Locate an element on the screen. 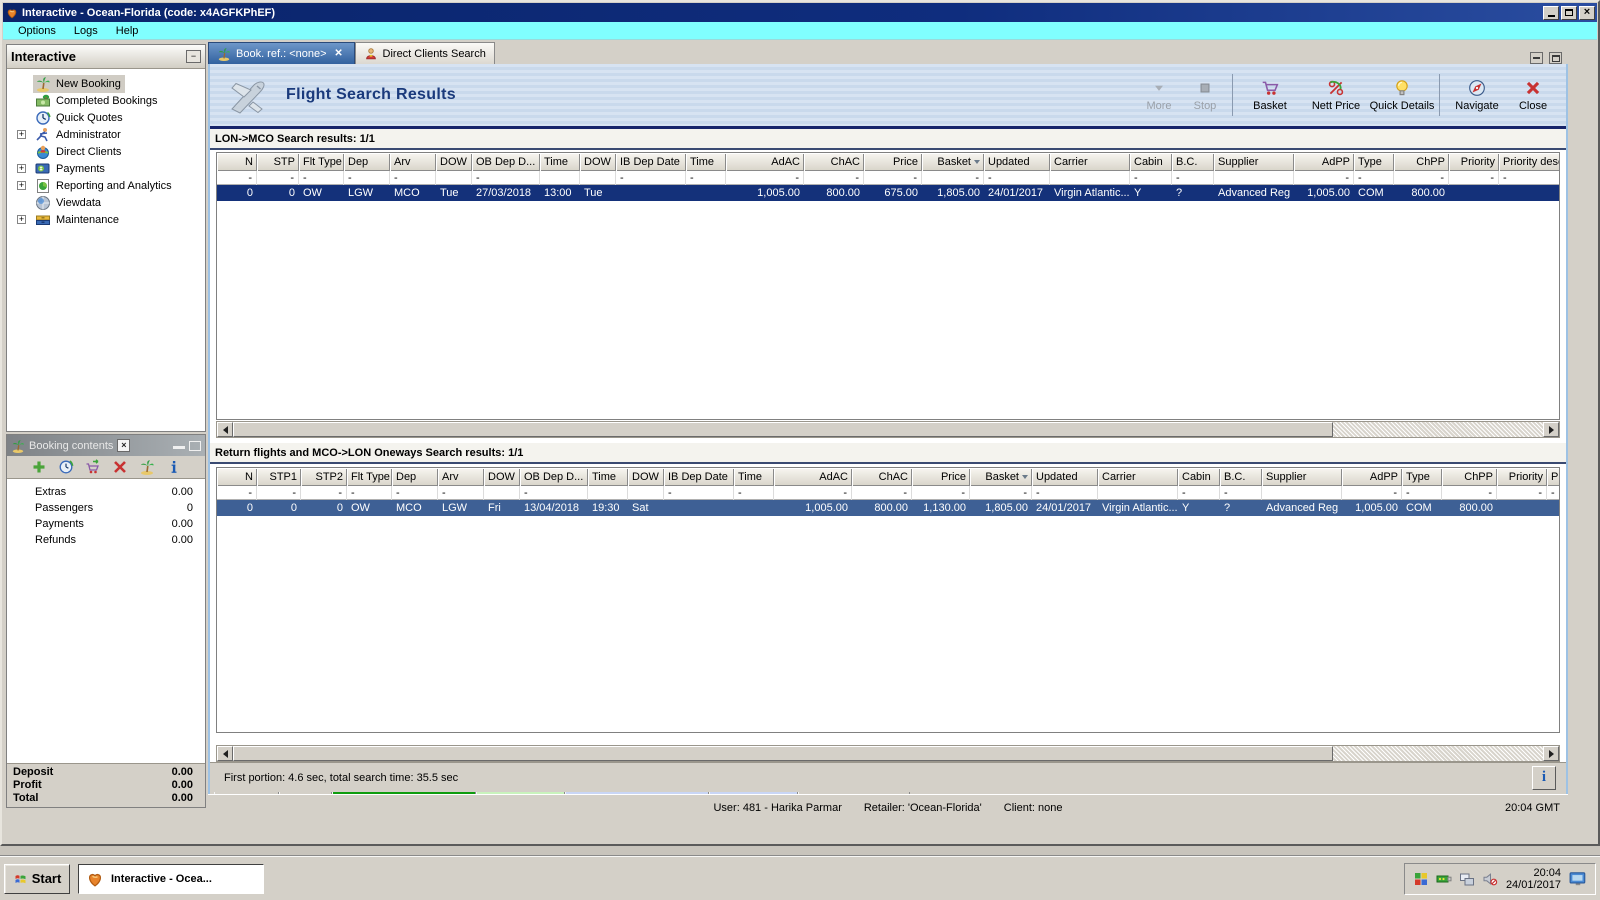 Image resolution: width=1600 pixels, height=900 pixels. column-header-stp2: STP2 is located at coordinates (324, 477).